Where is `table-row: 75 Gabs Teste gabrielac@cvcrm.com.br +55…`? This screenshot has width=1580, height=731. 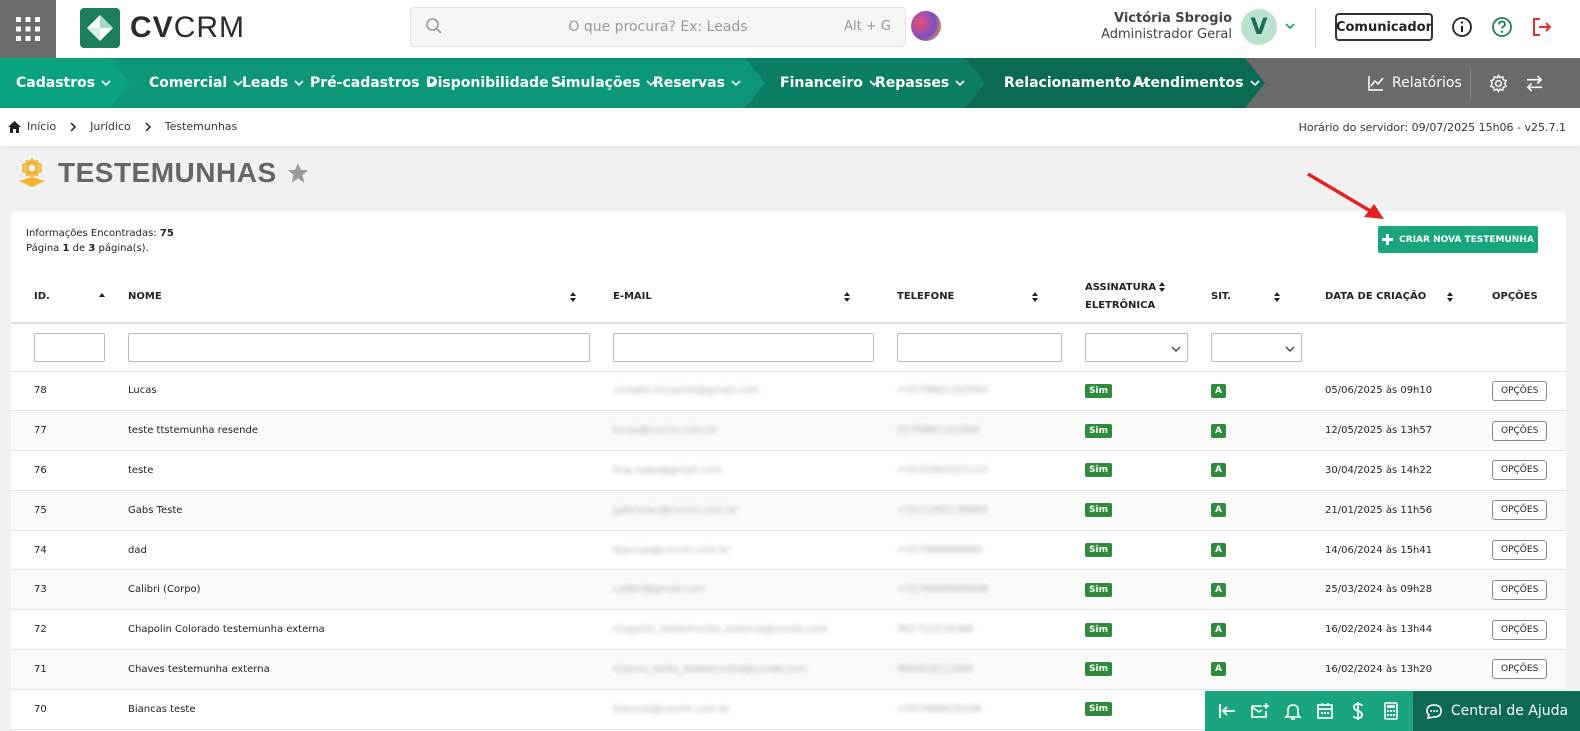 table-row: 75 Gabs Teste gabrielac@cvcrm.com.br +55… is located at coordinates (788, 510).